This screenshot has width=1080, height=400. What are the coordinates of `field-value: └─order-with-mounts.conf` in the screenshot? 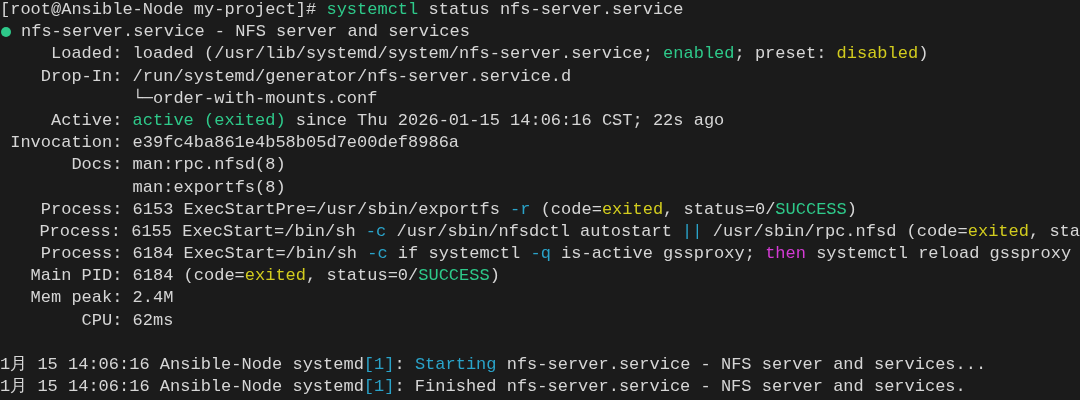 It's located at (255, 98).